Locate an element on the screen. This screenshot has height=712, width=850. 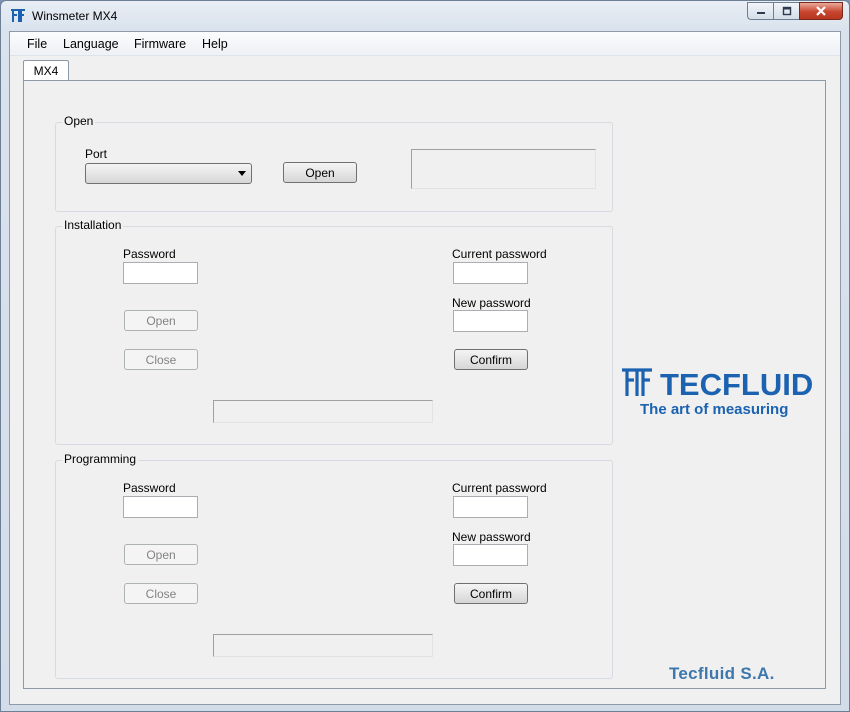
installation-group-title: Installation is located at coordinates (93, 225).